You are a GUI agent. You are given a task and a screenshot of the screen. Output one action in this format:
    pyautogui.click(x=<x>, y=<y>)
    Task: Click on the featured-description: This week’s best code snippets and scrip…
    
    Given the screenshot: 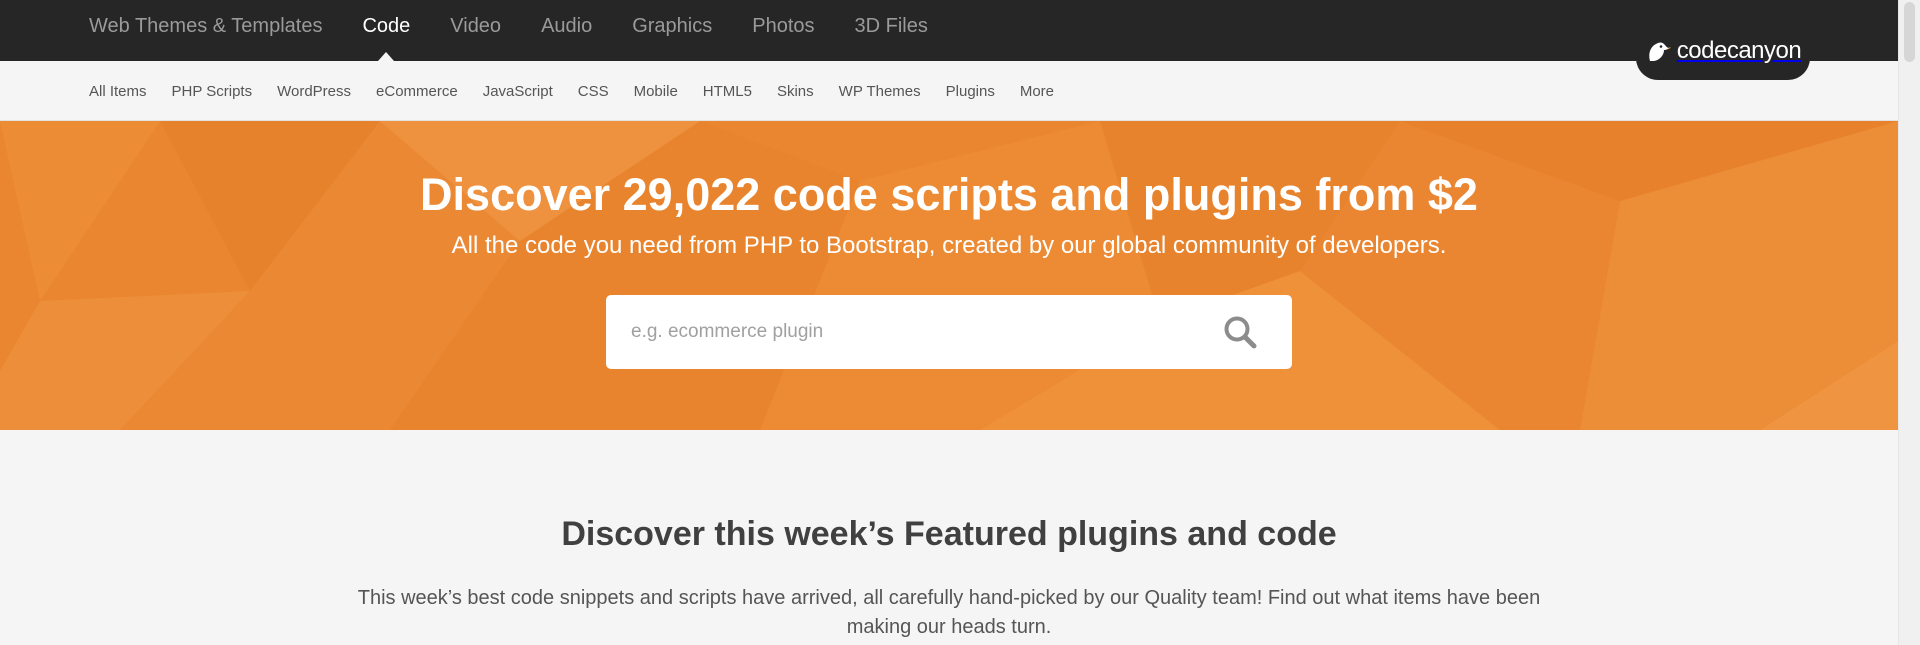 What is the action you would take?
    pyautogui.click(x=949, y=612)
    